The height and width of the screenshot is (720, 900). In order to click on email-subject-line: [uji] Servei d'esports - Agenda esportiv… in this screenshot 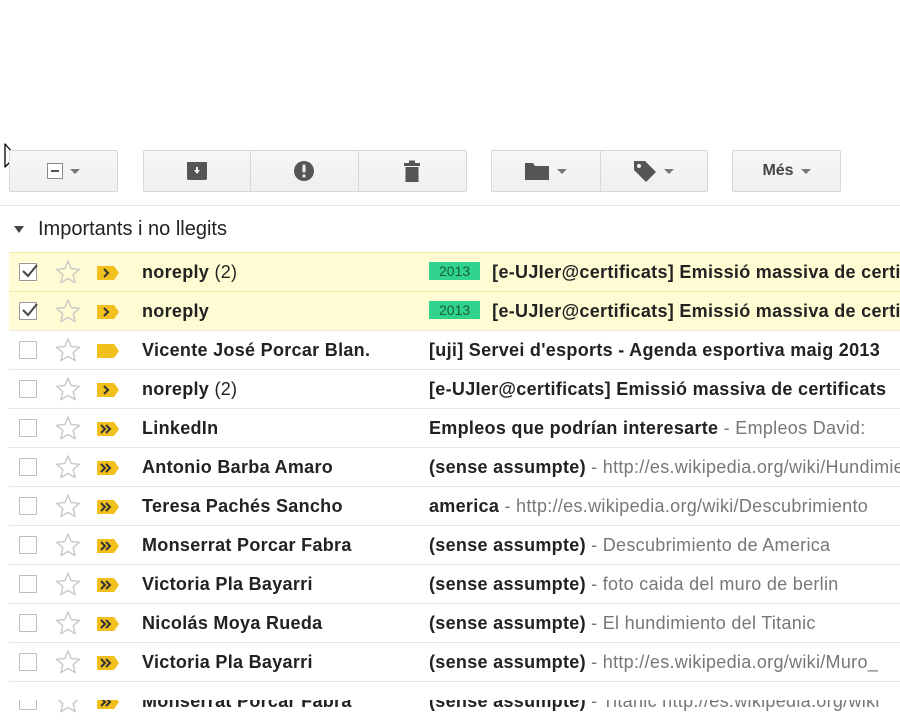, I will do `click(664, 350)`.